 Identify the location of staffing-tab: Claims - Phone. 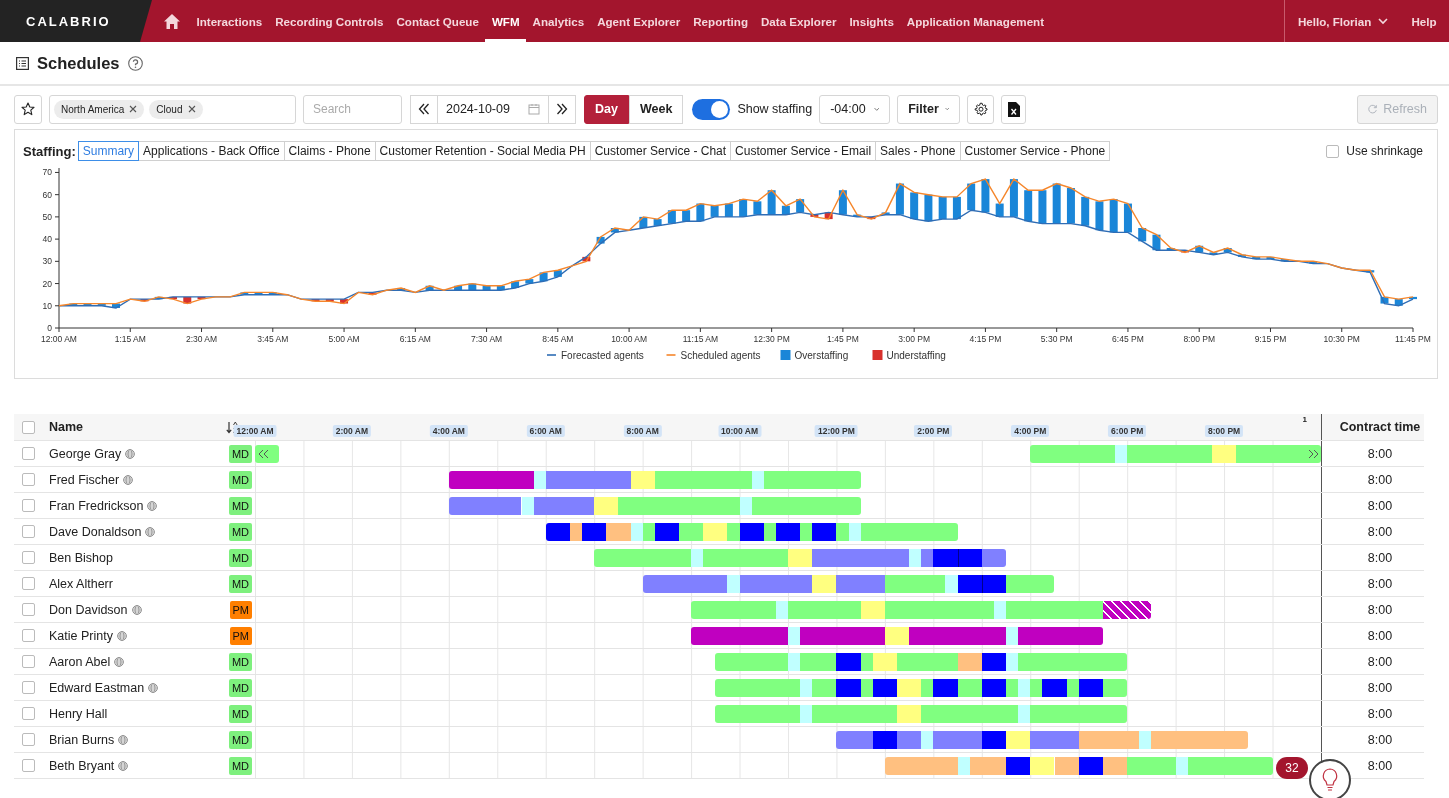
(329, 151).